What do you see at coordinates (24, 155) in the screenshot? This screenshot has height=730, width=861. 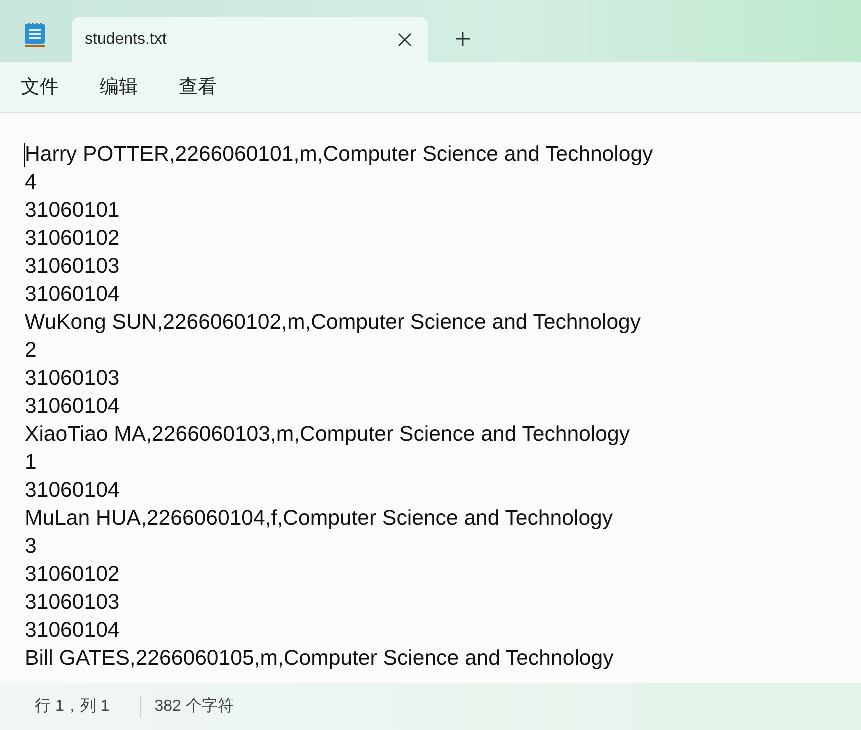 I see `text-cursor` at bounding box center [24, 155].